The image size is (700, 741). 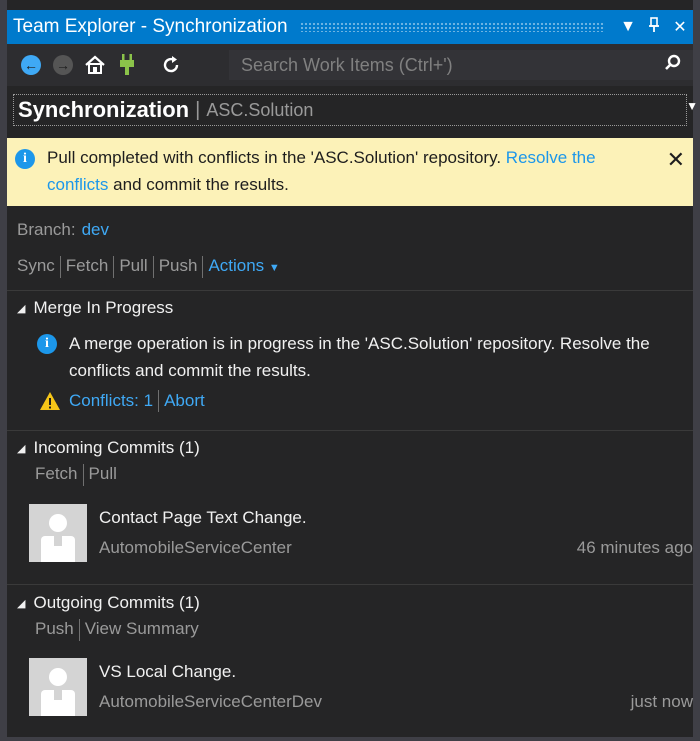 What do you see at coordinates (680, 27) in the screenshot?
I see `close-icon: ✕` at bounding box center [680, 27].